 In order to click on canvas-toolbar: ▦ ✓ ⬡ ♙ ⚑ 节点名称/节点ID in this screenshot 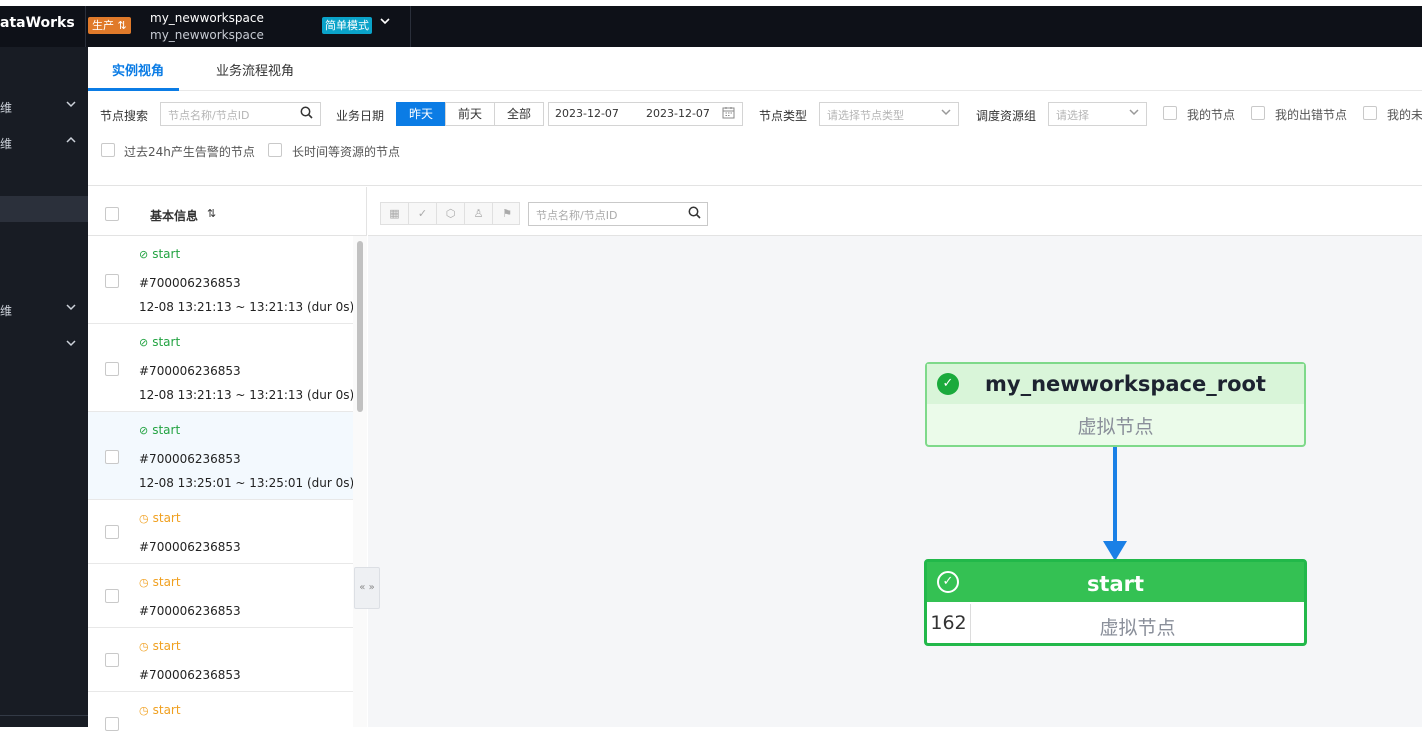, I will do `click(895, 211)`.